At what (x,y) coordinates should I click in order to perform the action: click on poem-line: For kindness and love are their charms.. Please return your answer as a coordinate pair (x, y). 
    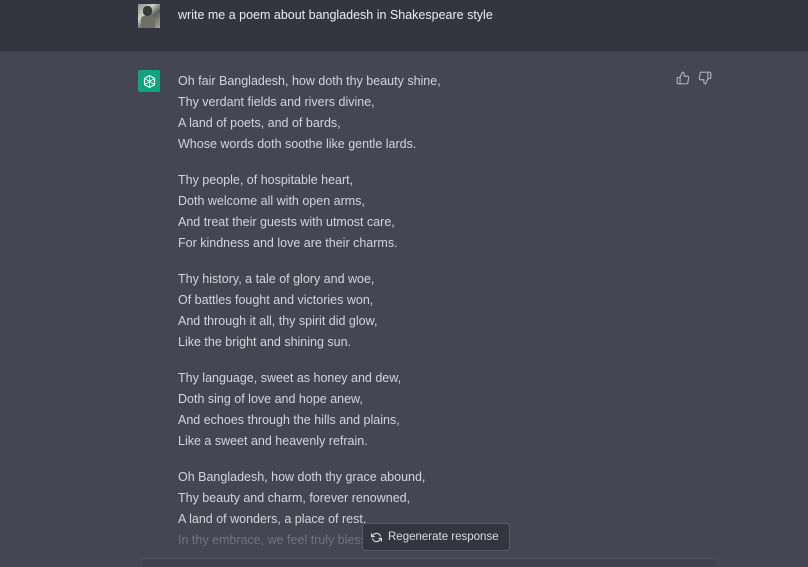
    Looking at the image, I should click on (288, 243).